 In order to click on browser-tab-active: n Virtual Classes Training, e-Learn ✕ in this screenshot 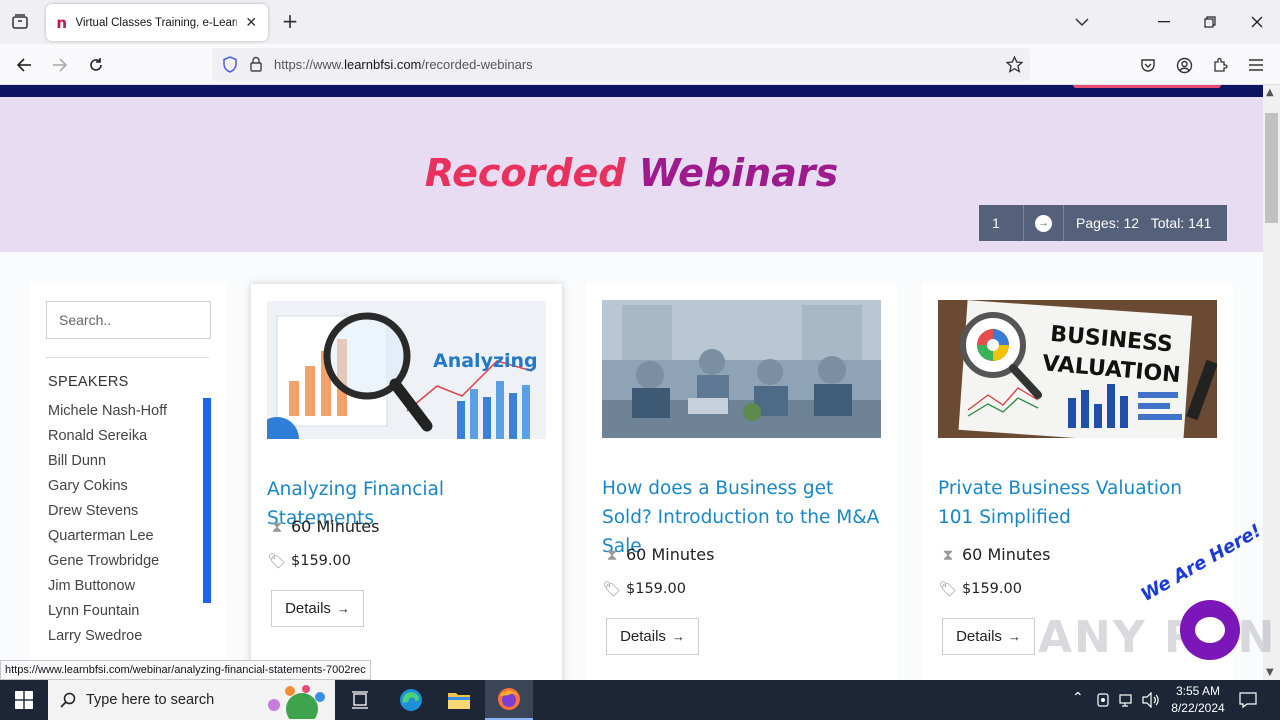, I will do `click(157, 22)`.